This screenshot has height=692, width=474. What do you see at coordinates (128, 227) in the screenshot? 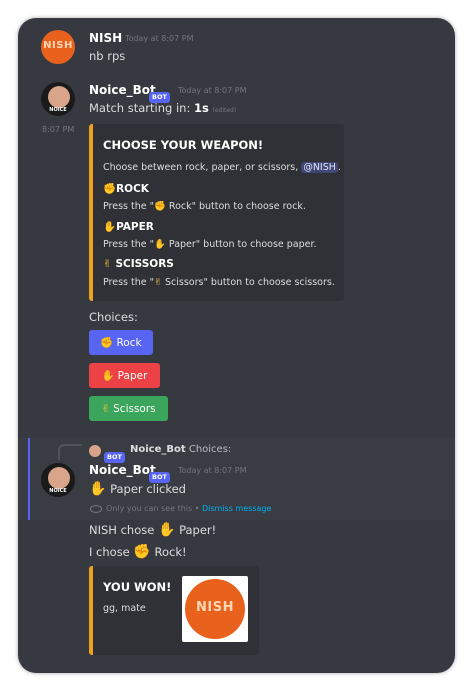
I see `paper-heading: ✋PAPER` at bounding box center [128, 227].